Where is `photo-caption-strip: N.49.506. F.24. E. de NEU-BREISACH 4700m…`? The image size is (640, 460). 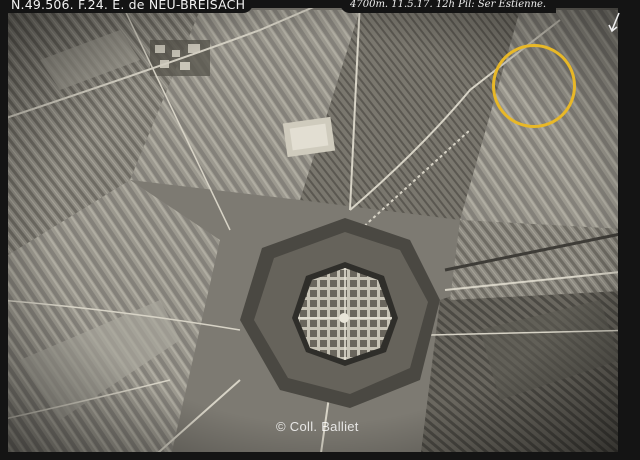
photo-caption-strip: N.49.506. F.24. E. de NEU-BREISACH 4700m… is located at coordinates (320, 7).